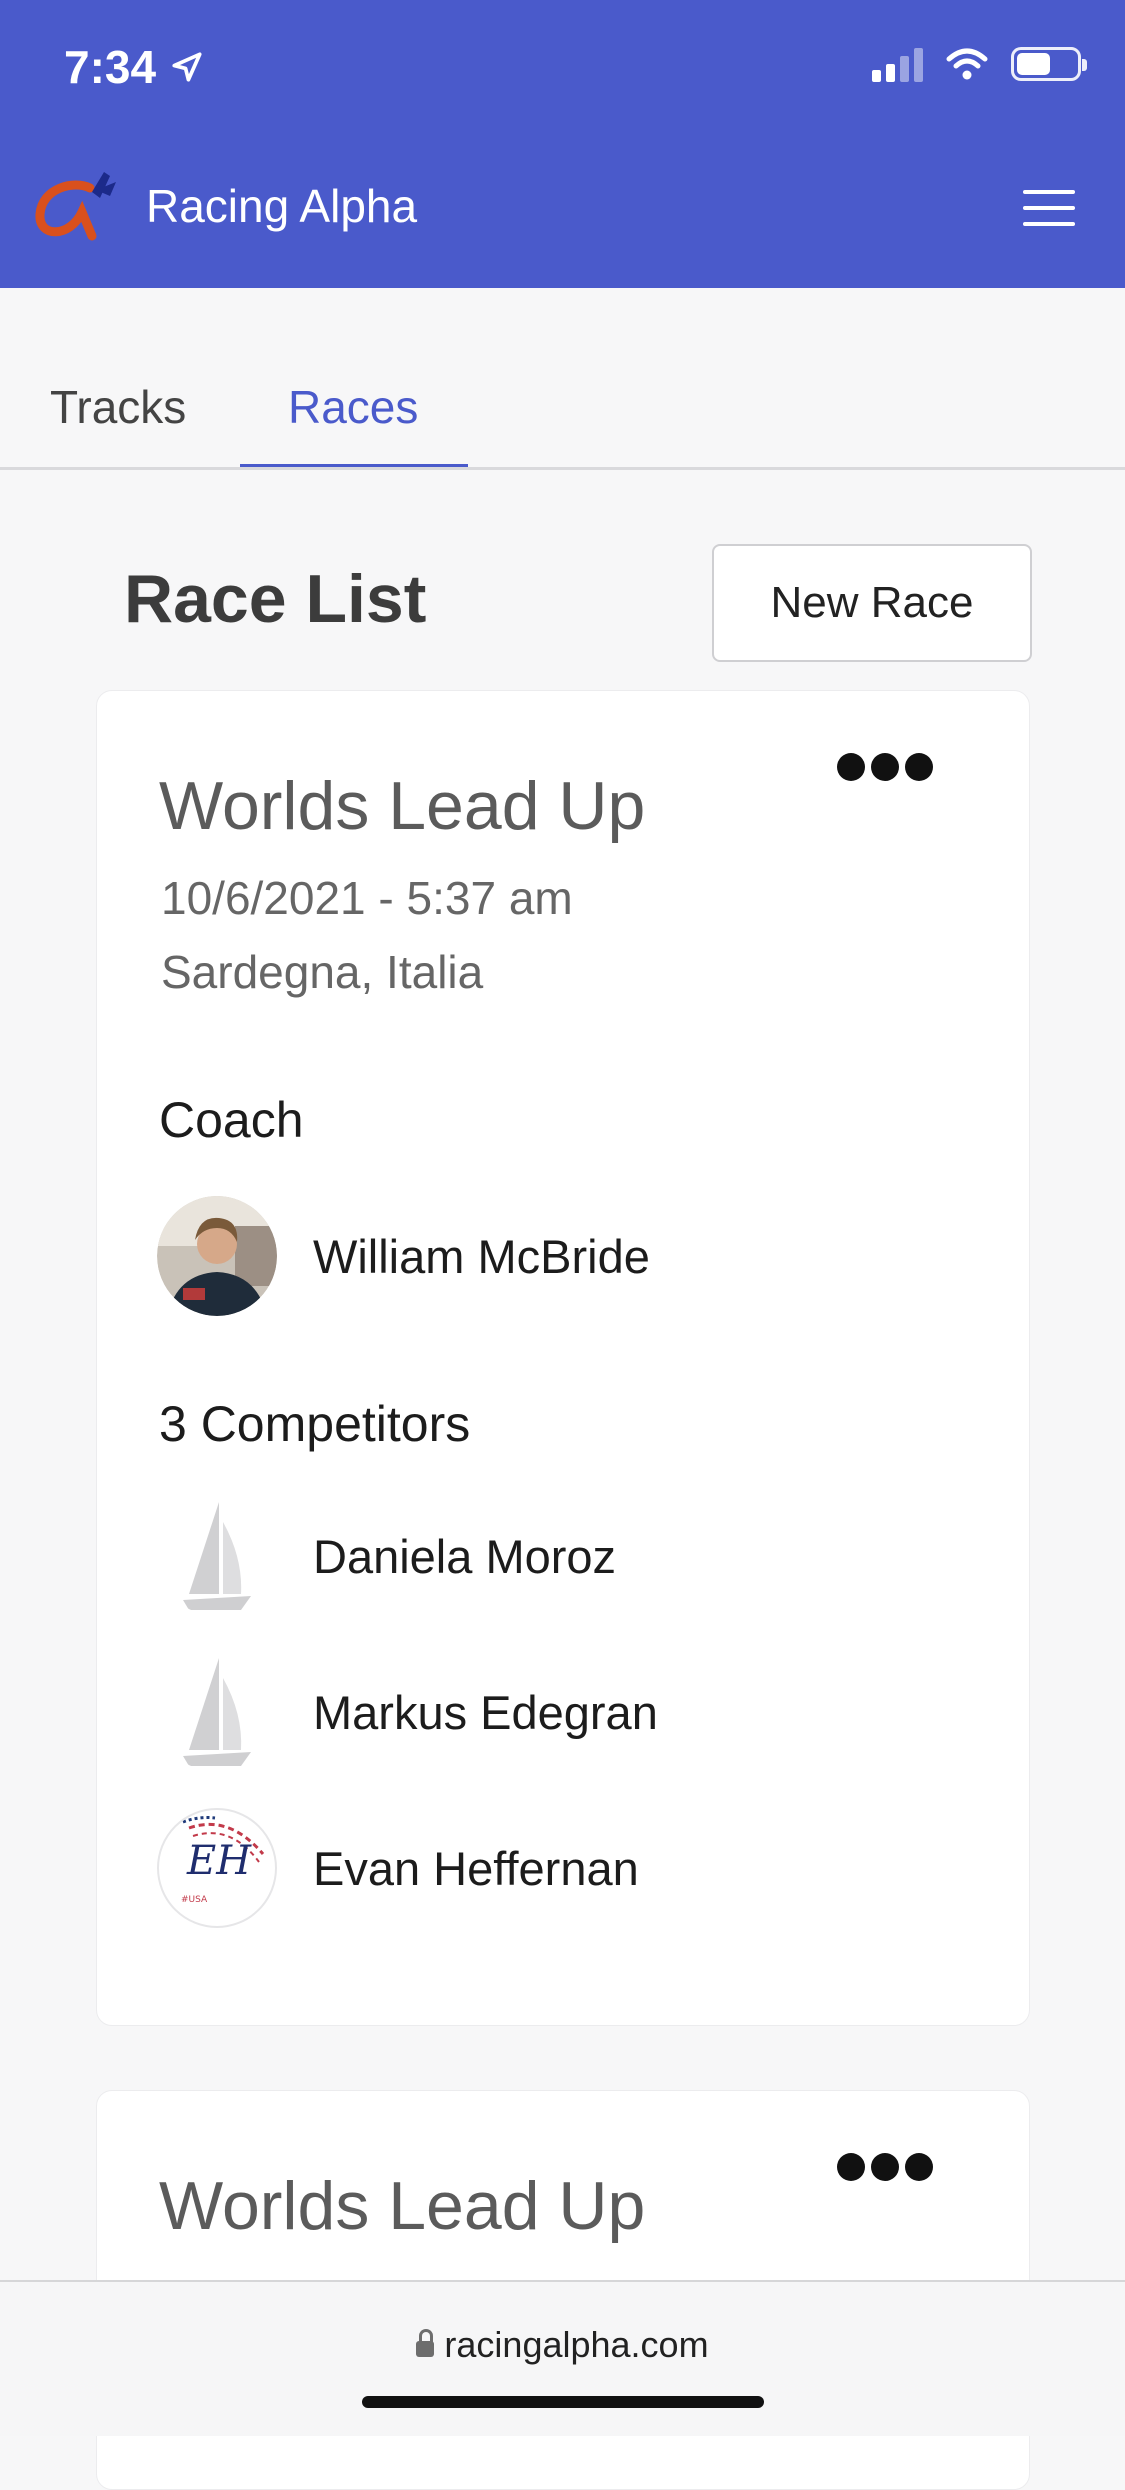 The image size is (1125, 2490). Describe the element at coordinates (476, 1868) in the screenshot. I see `competitor-name: Evan Heffernan` at that location.